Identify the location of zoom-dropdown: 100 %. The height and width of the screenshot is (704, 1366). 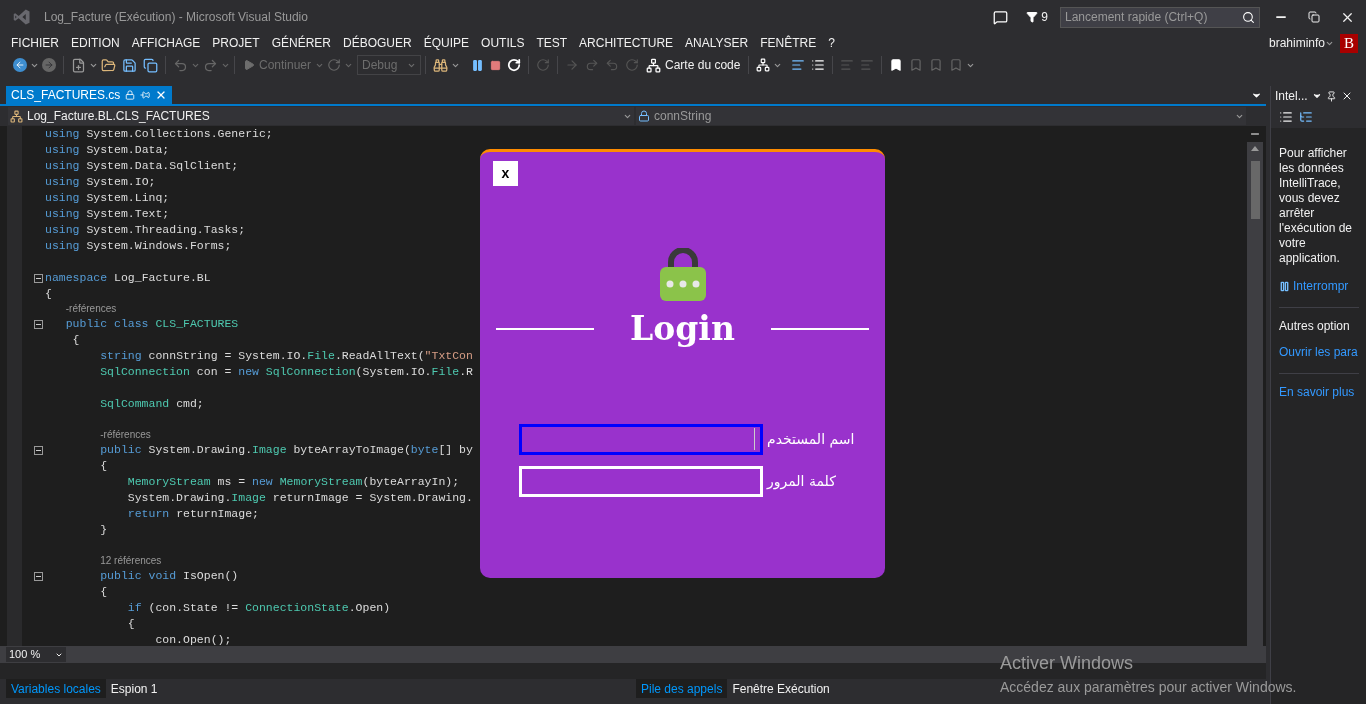
(36, 654).